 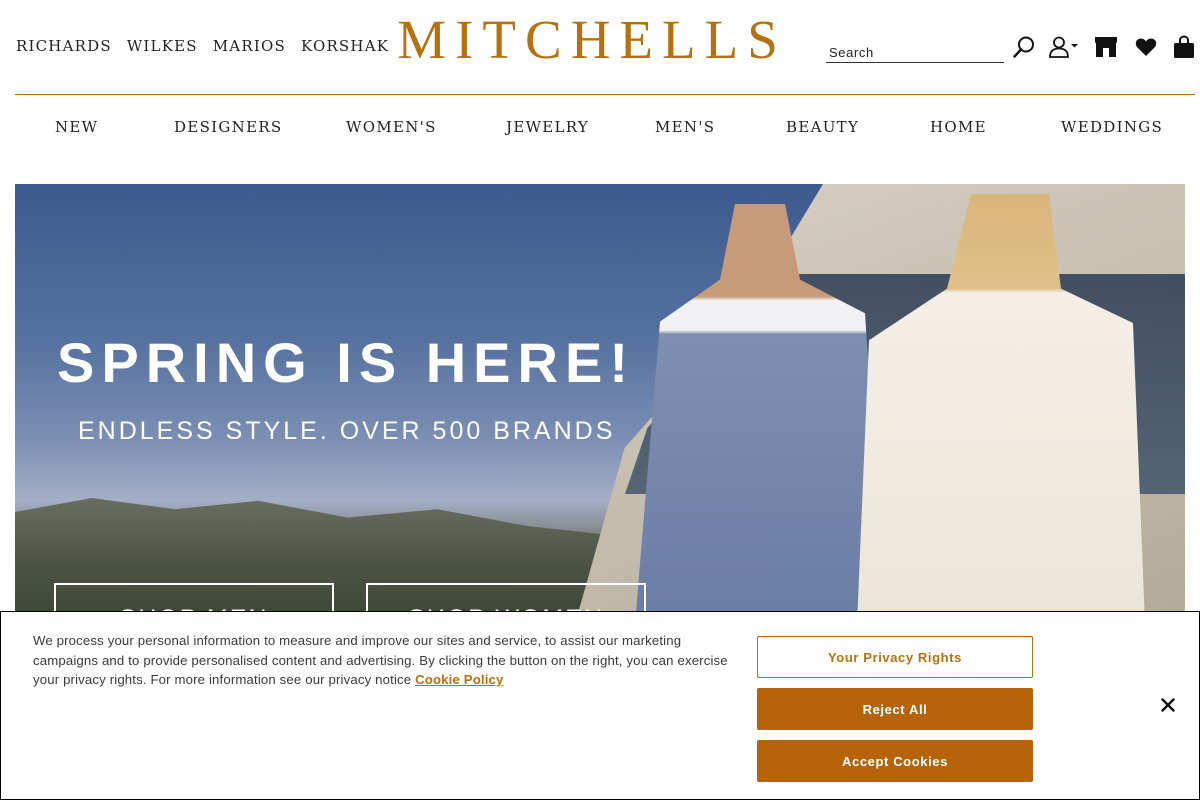 I want to click on search-box, so click(x=915, y=50).